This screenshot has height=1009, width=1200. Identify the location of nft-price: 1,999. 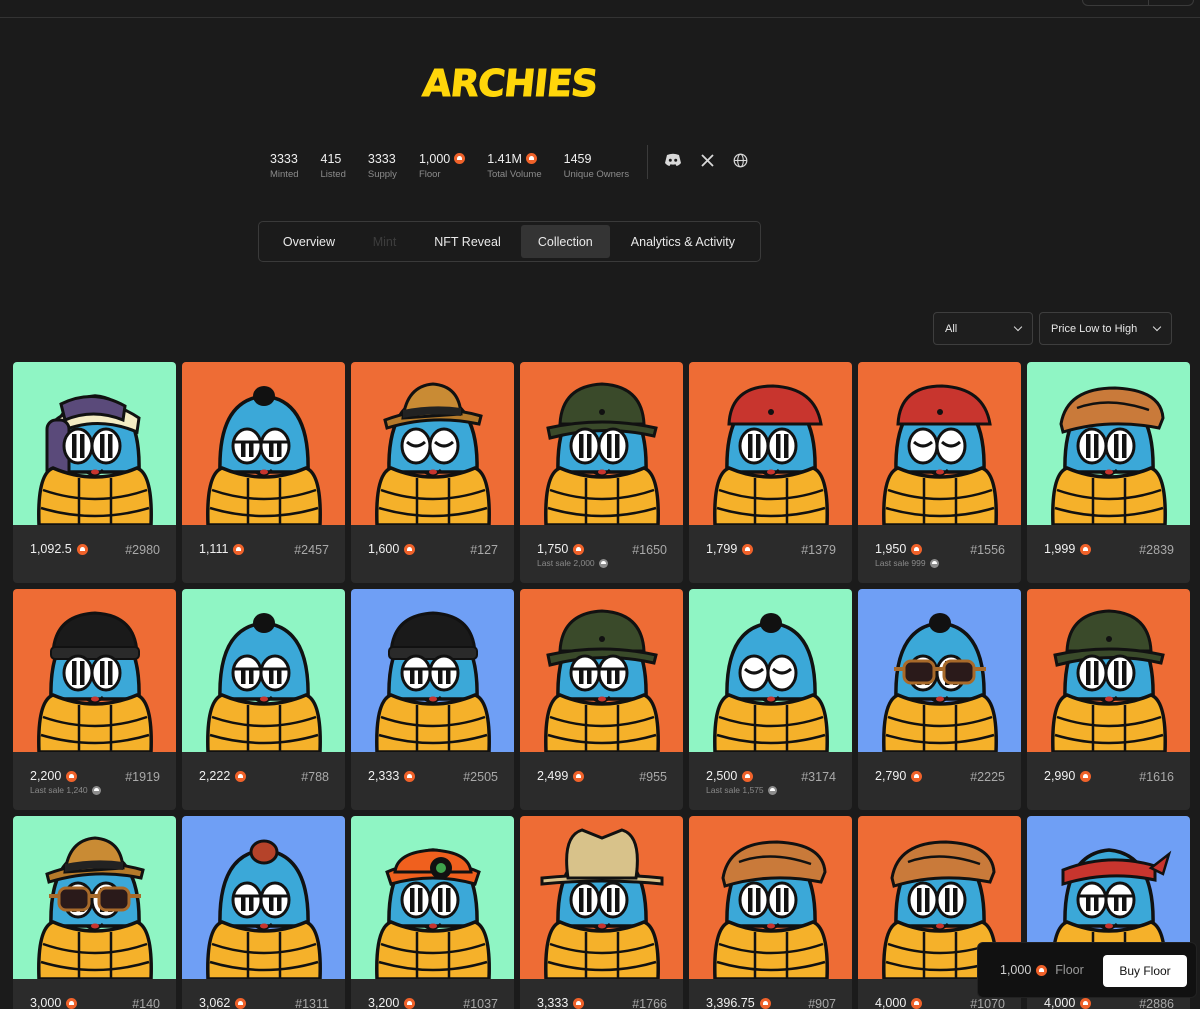
(1060, 549).